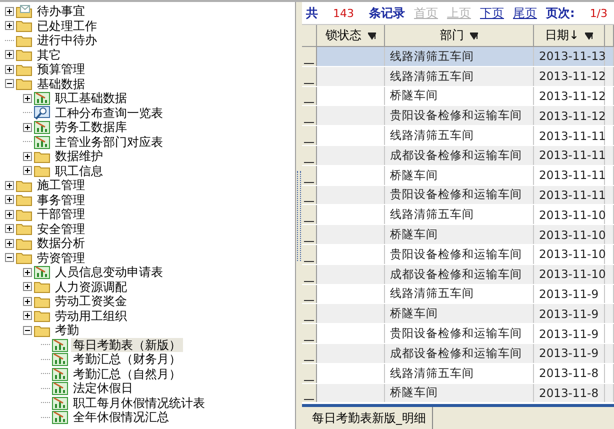 The image size is (614, 429). What do you see at coordinates (127, 373) in the screenshot?
I see `tree-item: 考勤汇总（自然月）` at bounding box center [127, 373].